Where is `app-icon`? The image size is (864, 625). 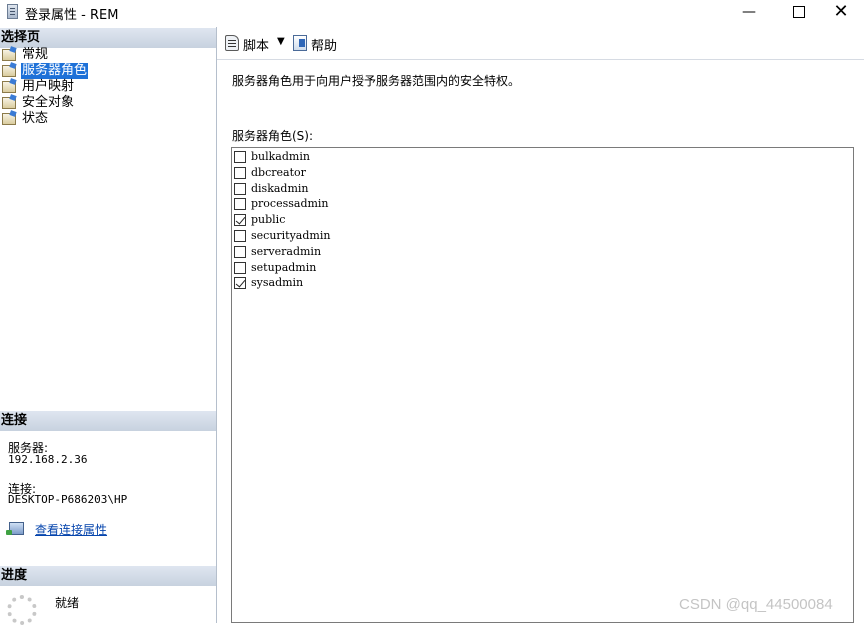 app-icon is located at coordinates (12, 11).